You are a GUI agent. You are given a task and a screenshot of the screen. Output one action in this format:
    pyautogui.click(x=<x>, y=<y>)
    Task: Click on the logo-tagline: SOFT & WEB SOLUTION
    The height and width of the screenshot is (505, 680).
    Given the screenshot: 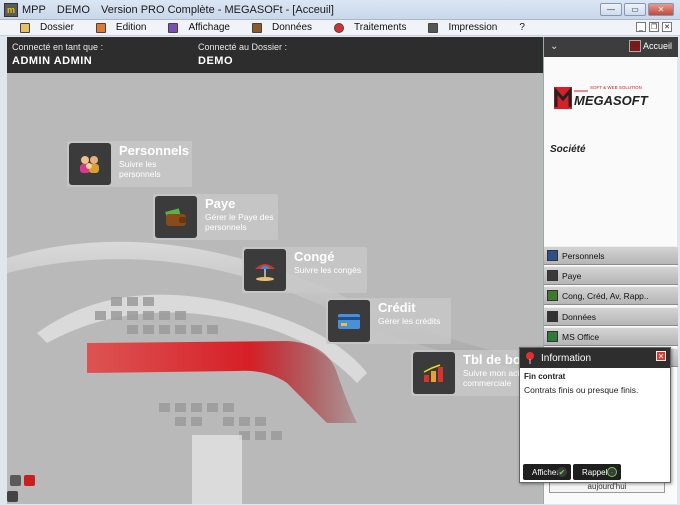 What is the action you would take?
    pyautogui.click(x=616, y=87)
    